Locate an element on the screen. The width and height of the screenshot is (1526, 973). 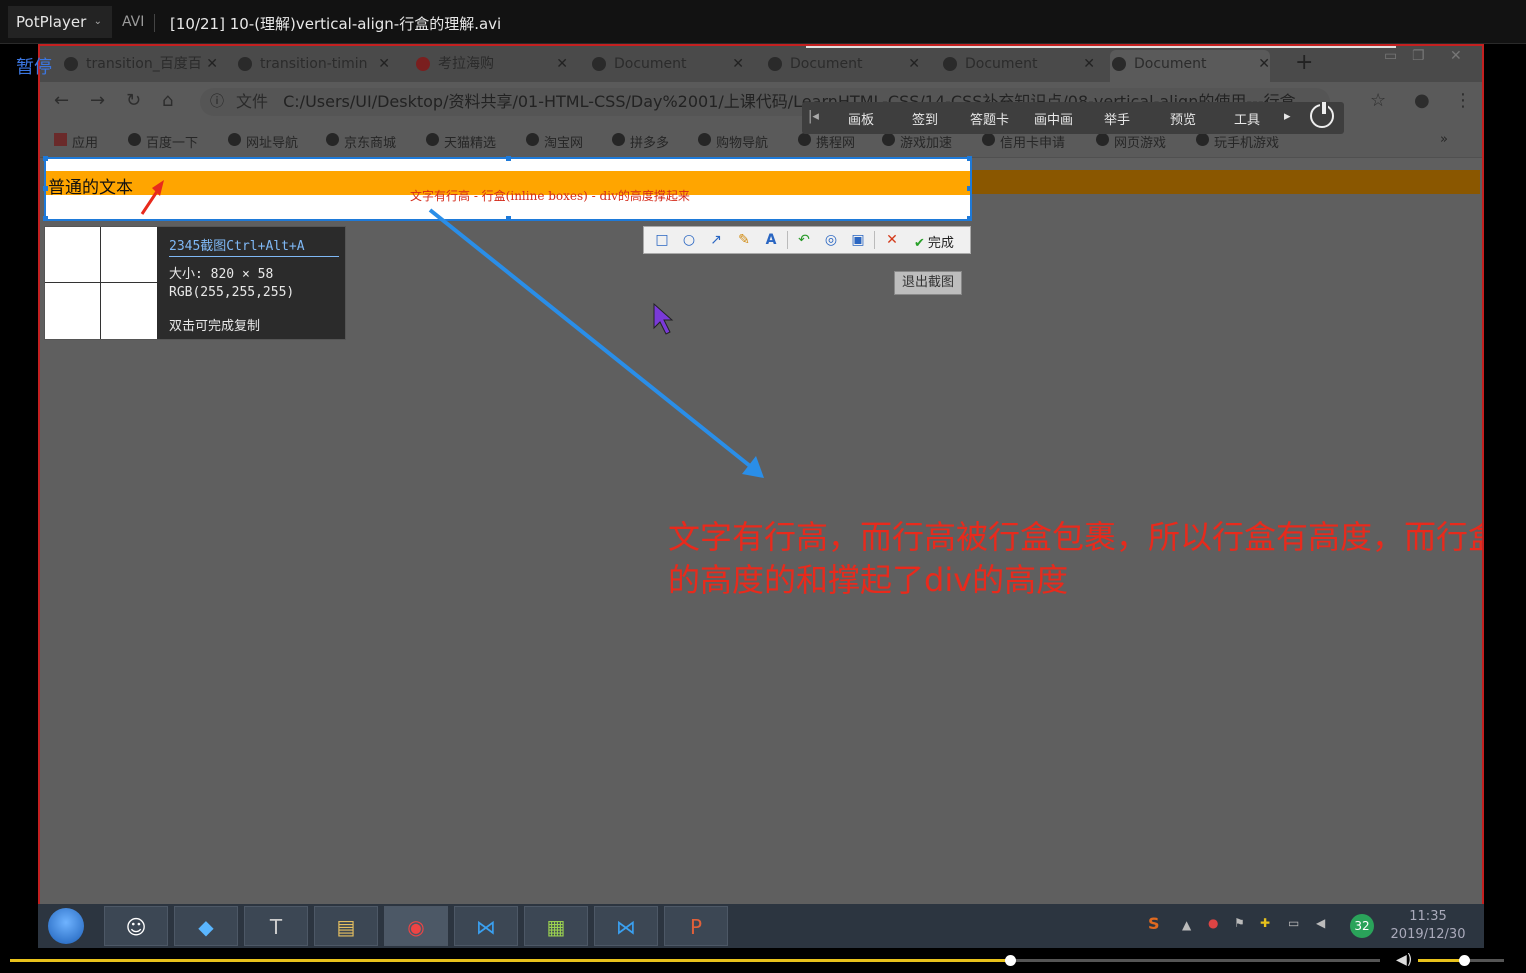
powerpoint-icon: P is located at coordinates (696, 927).